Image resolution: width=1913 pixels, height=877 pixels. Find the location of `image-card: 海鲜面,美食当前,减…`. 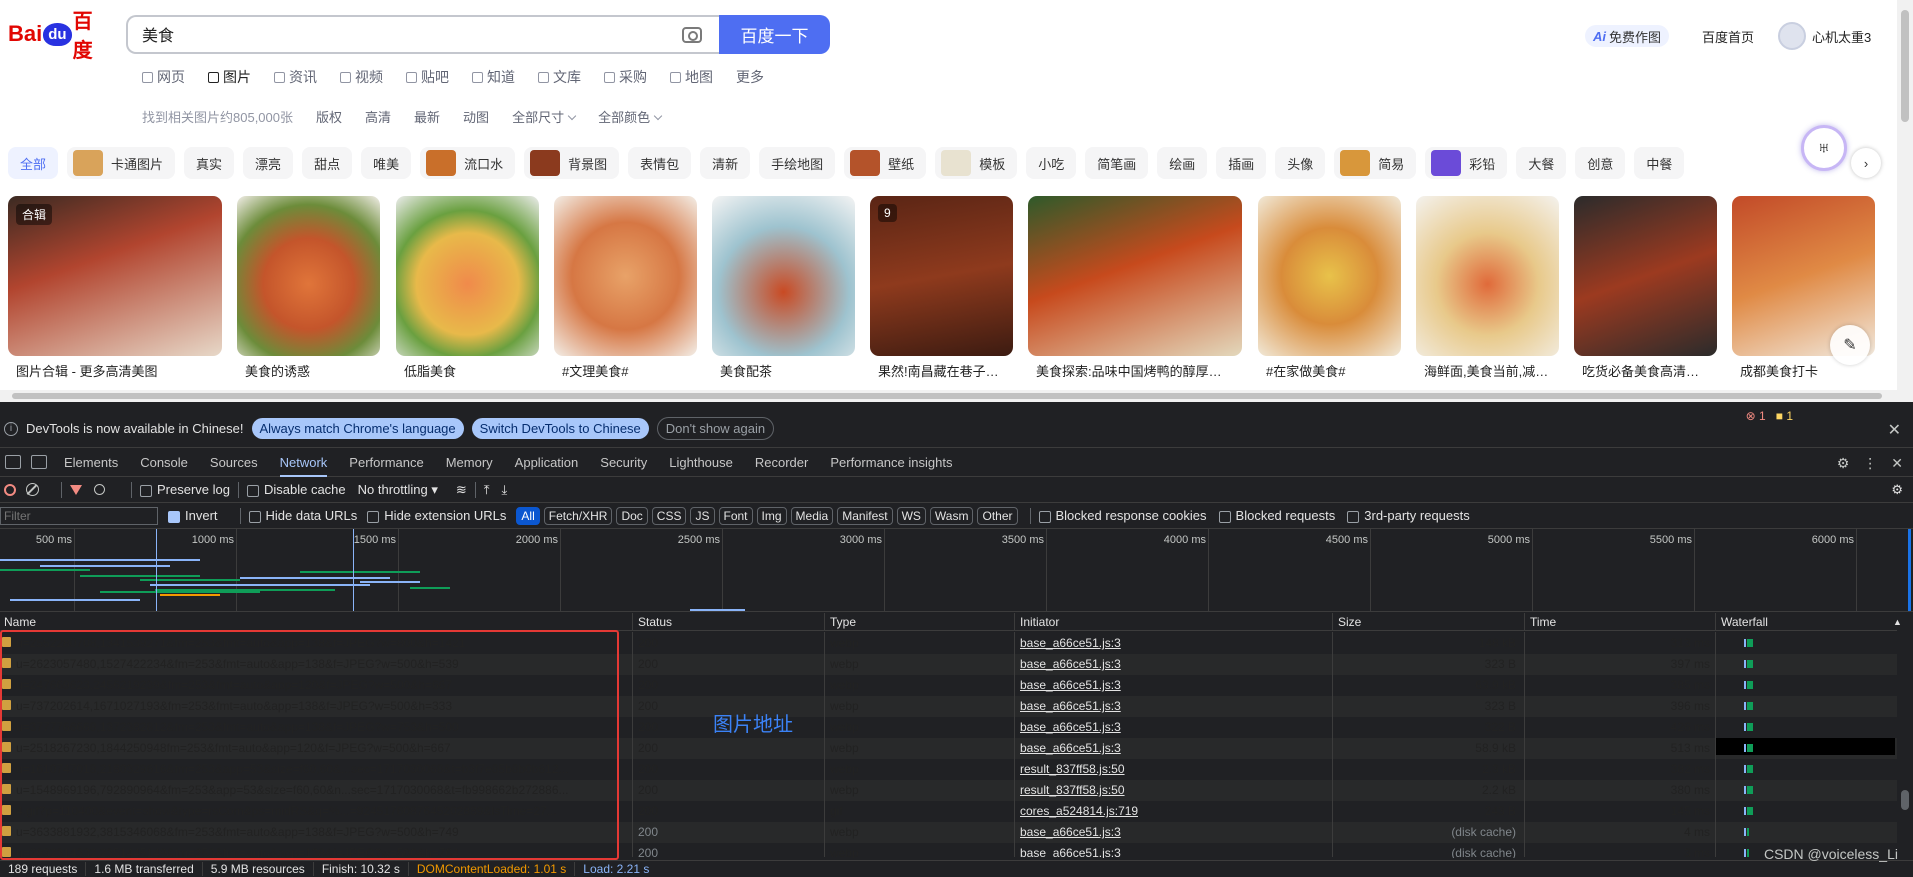

image-card: 海鲜面,美食当前,减… is located at coordinates (1487, 288).